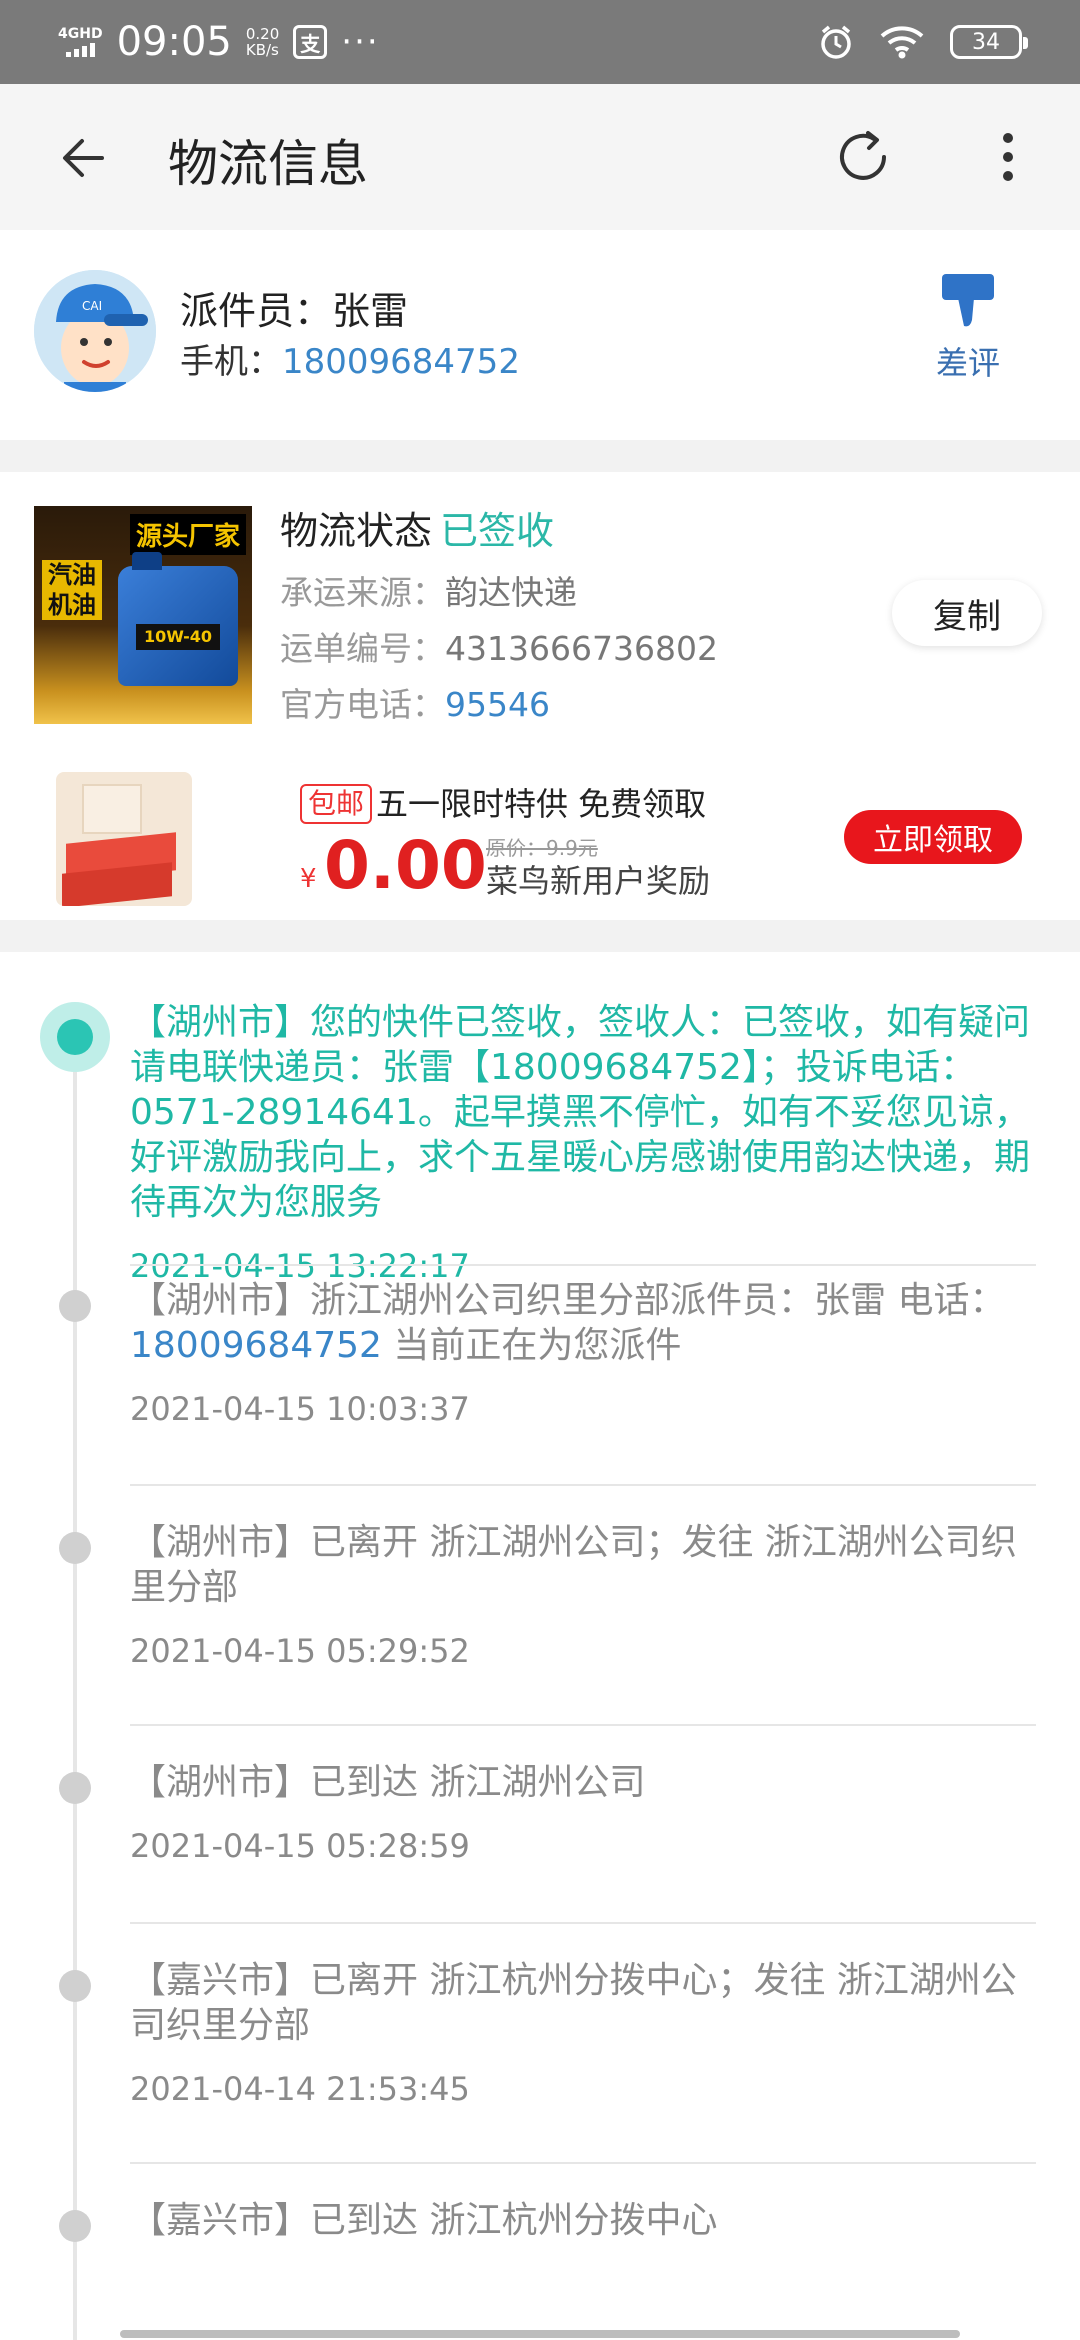  Describe the element at coordinates (967, 363) in the screenshot. I see `bad-review-label: 差评` at that location.